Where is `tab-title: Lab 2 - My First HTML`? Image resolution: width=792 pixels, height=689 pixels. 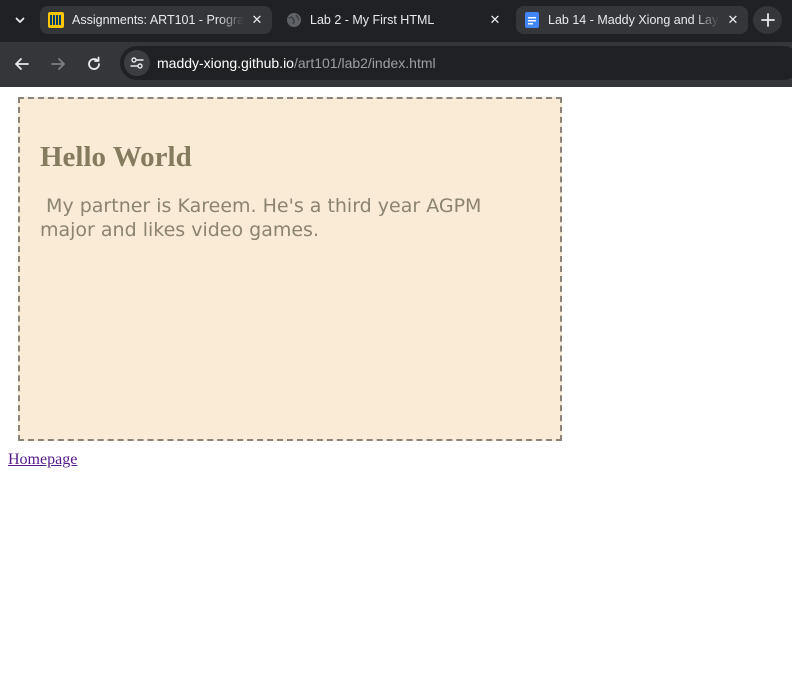 tab-title: Lab 2 - My First HTML is located at coordinates (372, 20).